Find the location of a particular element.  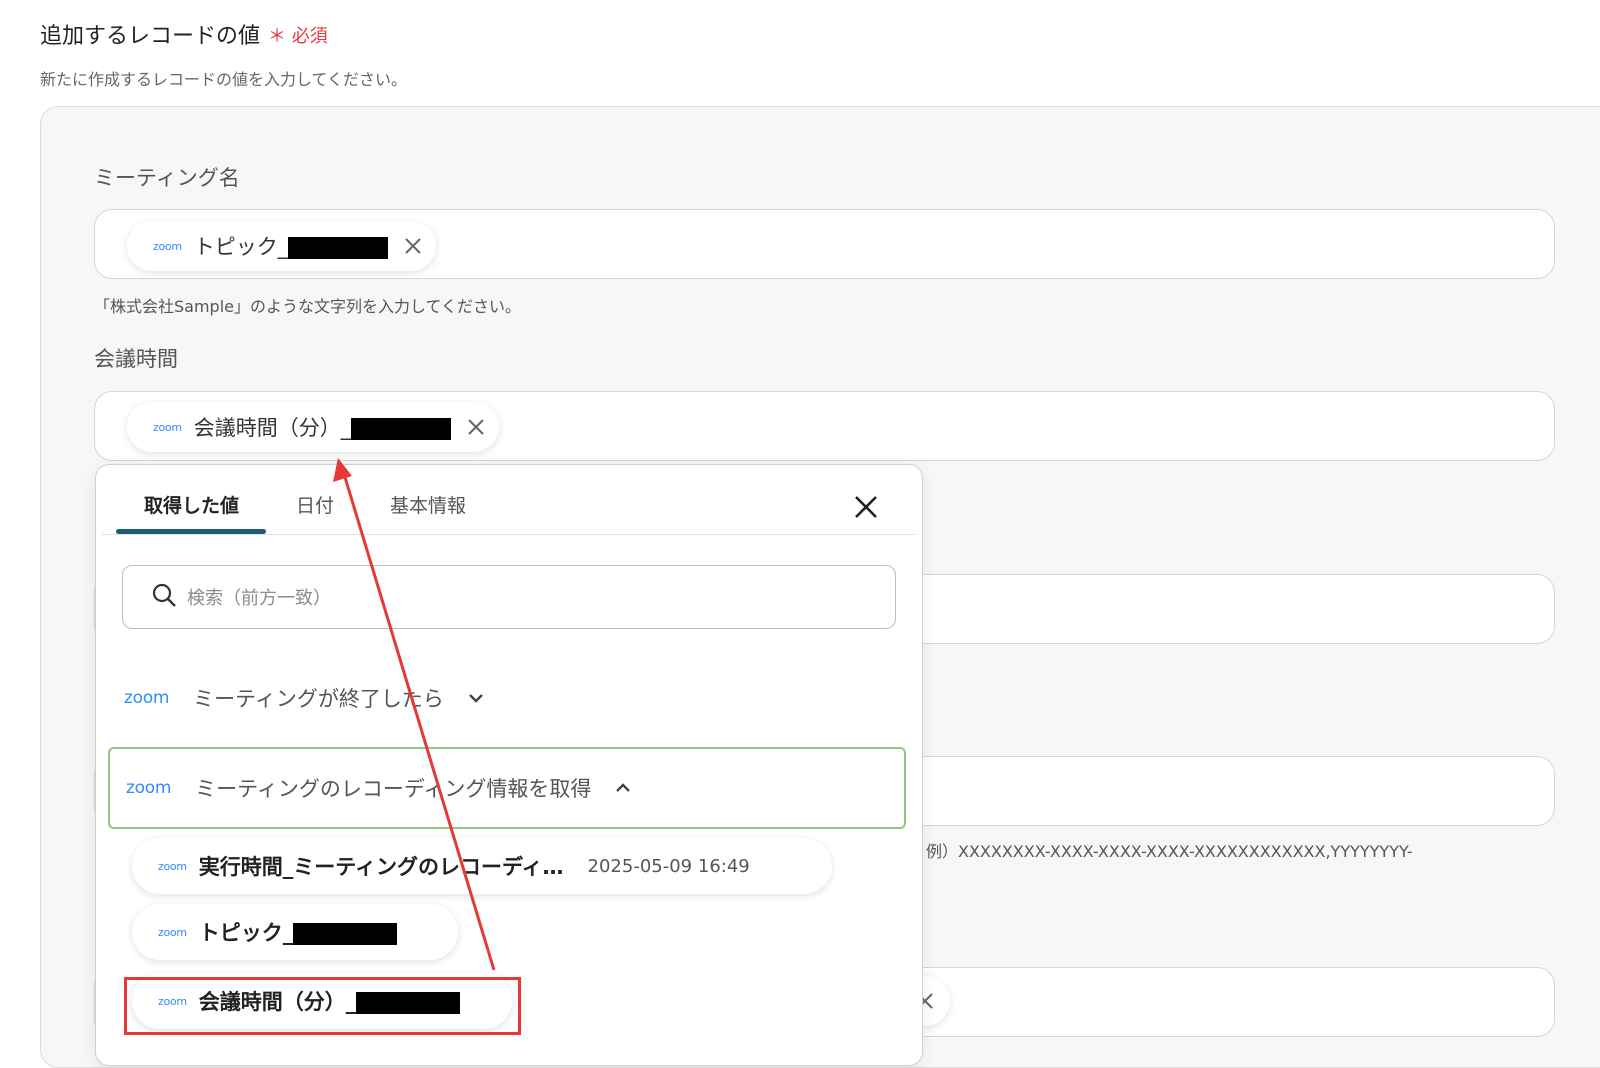

field-label-meeting-duration: 会議時間 is located at coordinates (136, 359).